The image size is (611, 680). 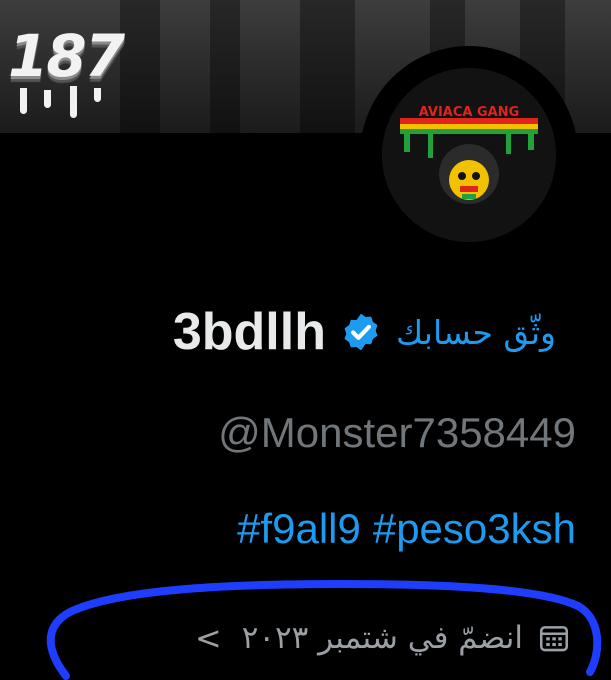 I want to click on get-verified-link: وثّق حسابك, so click(x=476, y=332).